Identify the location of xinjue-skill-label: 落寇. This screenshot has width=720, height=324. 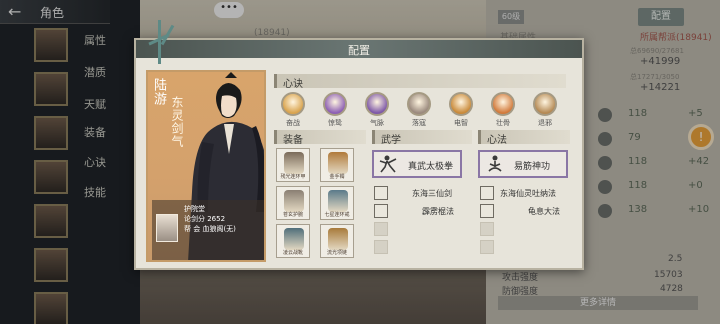
(419, 123).